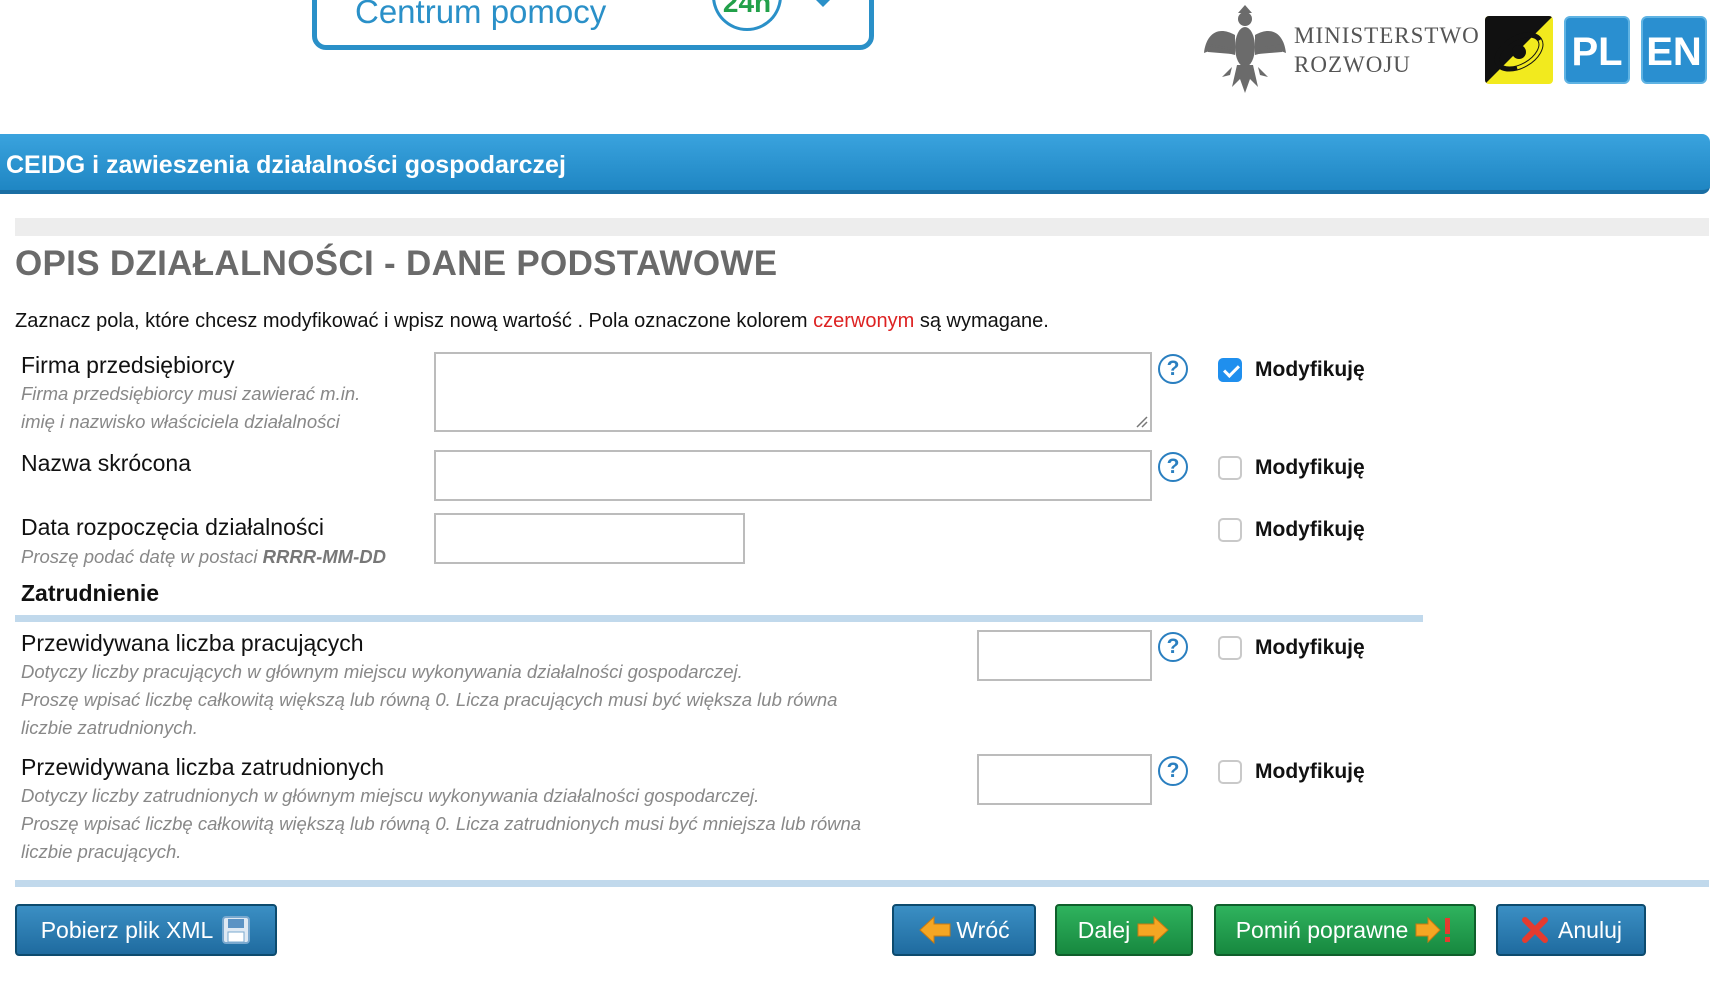 This screenshot has height=1001, width=1714. I want to click on cancel-label: Anuluj, so click(1590, 929).